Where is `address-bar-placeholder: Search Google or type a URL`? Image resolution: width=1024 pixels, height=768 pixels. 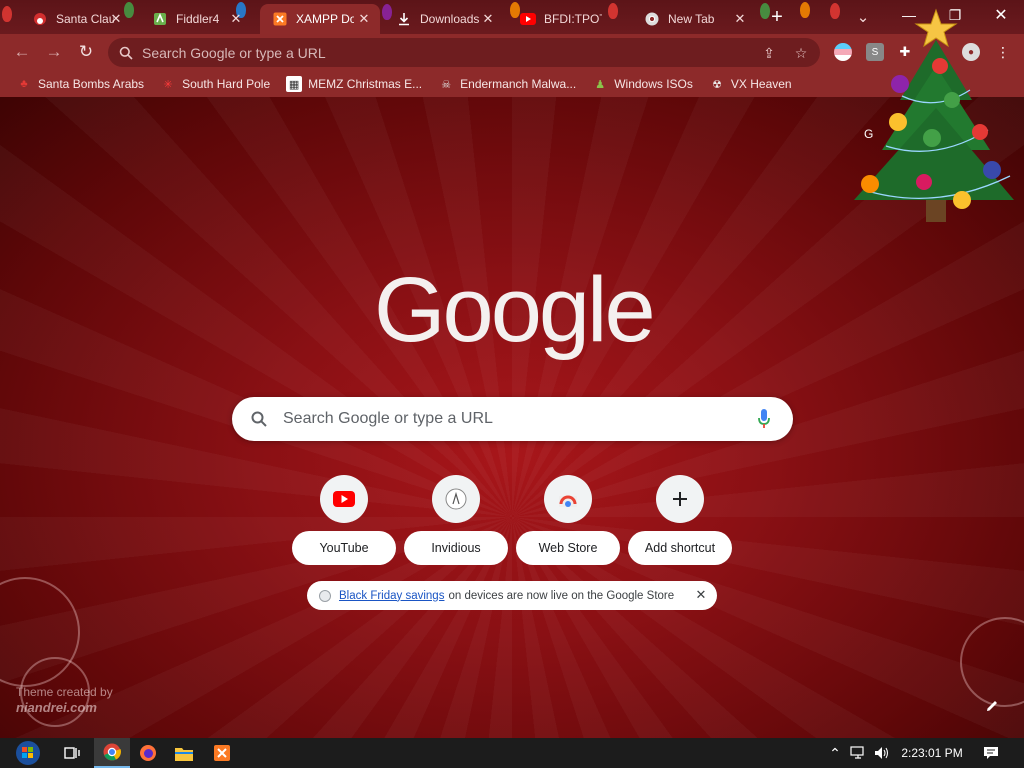
address-bar-placeholder: Search Google or type a URL is located at coordinates (234, 52).